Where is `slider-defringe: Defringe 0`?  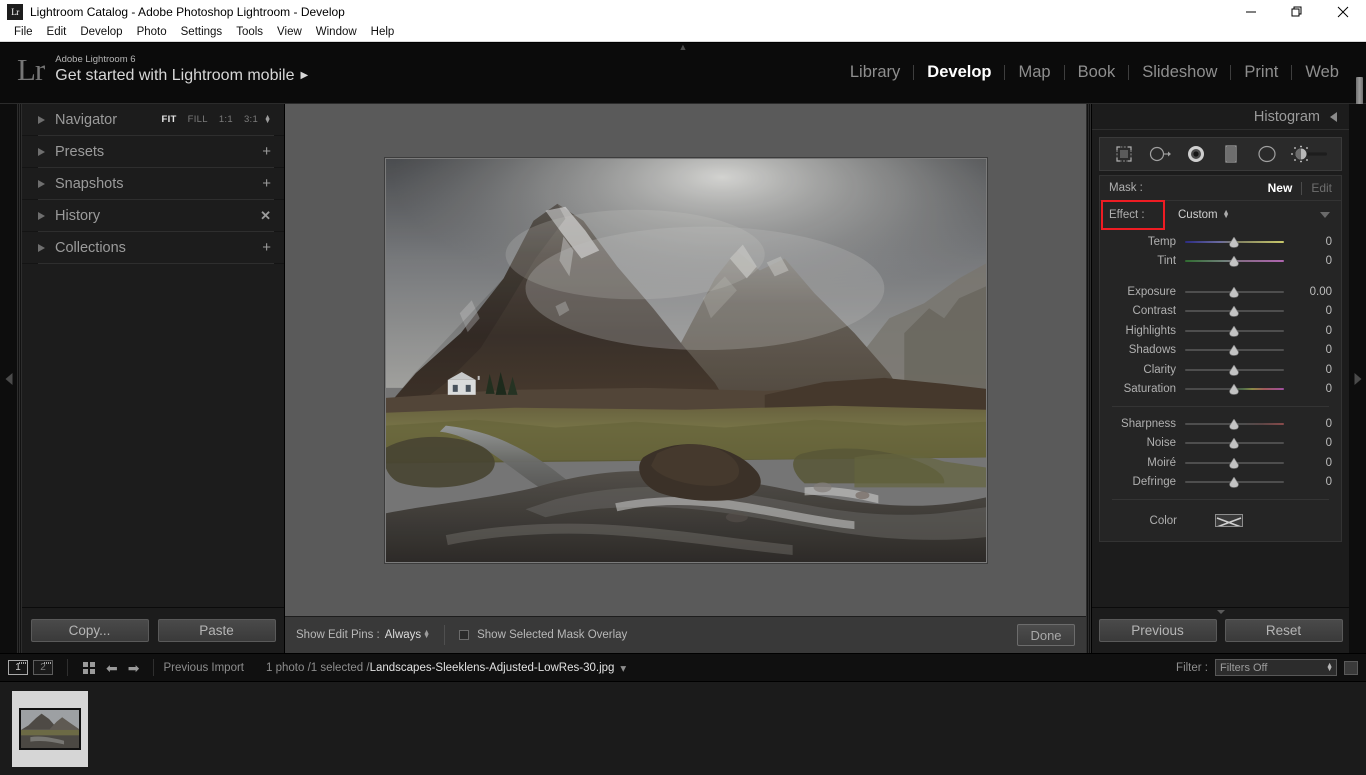 slider-defringe: Defringe 0 is located at coordinates (1220, 483).